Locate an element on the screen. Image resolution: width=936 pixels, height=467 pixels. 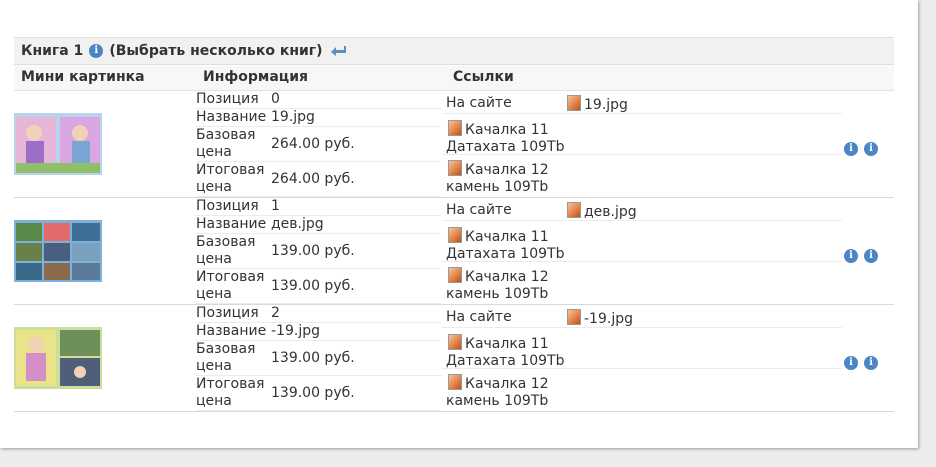
on-site-file-link: дев.jpg is located at coordinates (602, 211).